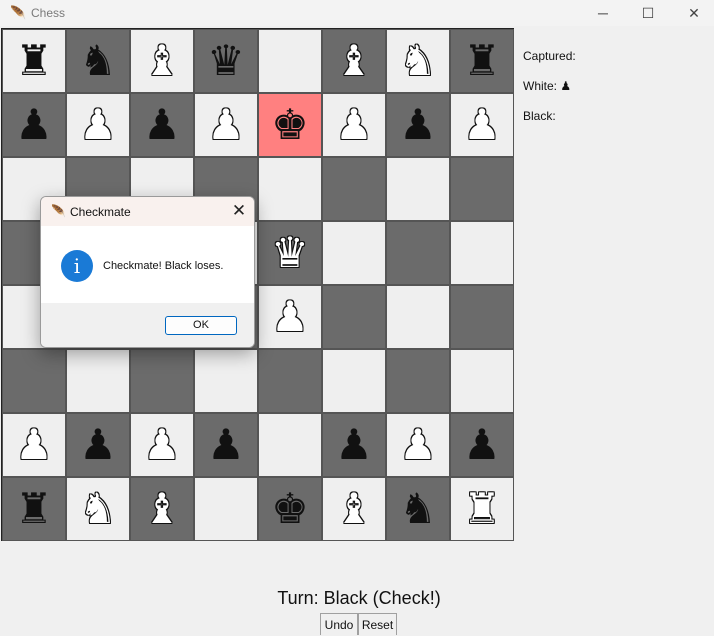 The width and height of the screenshot is (714, 636). I want to click on maximize-button: ☐, so click(648, 13).